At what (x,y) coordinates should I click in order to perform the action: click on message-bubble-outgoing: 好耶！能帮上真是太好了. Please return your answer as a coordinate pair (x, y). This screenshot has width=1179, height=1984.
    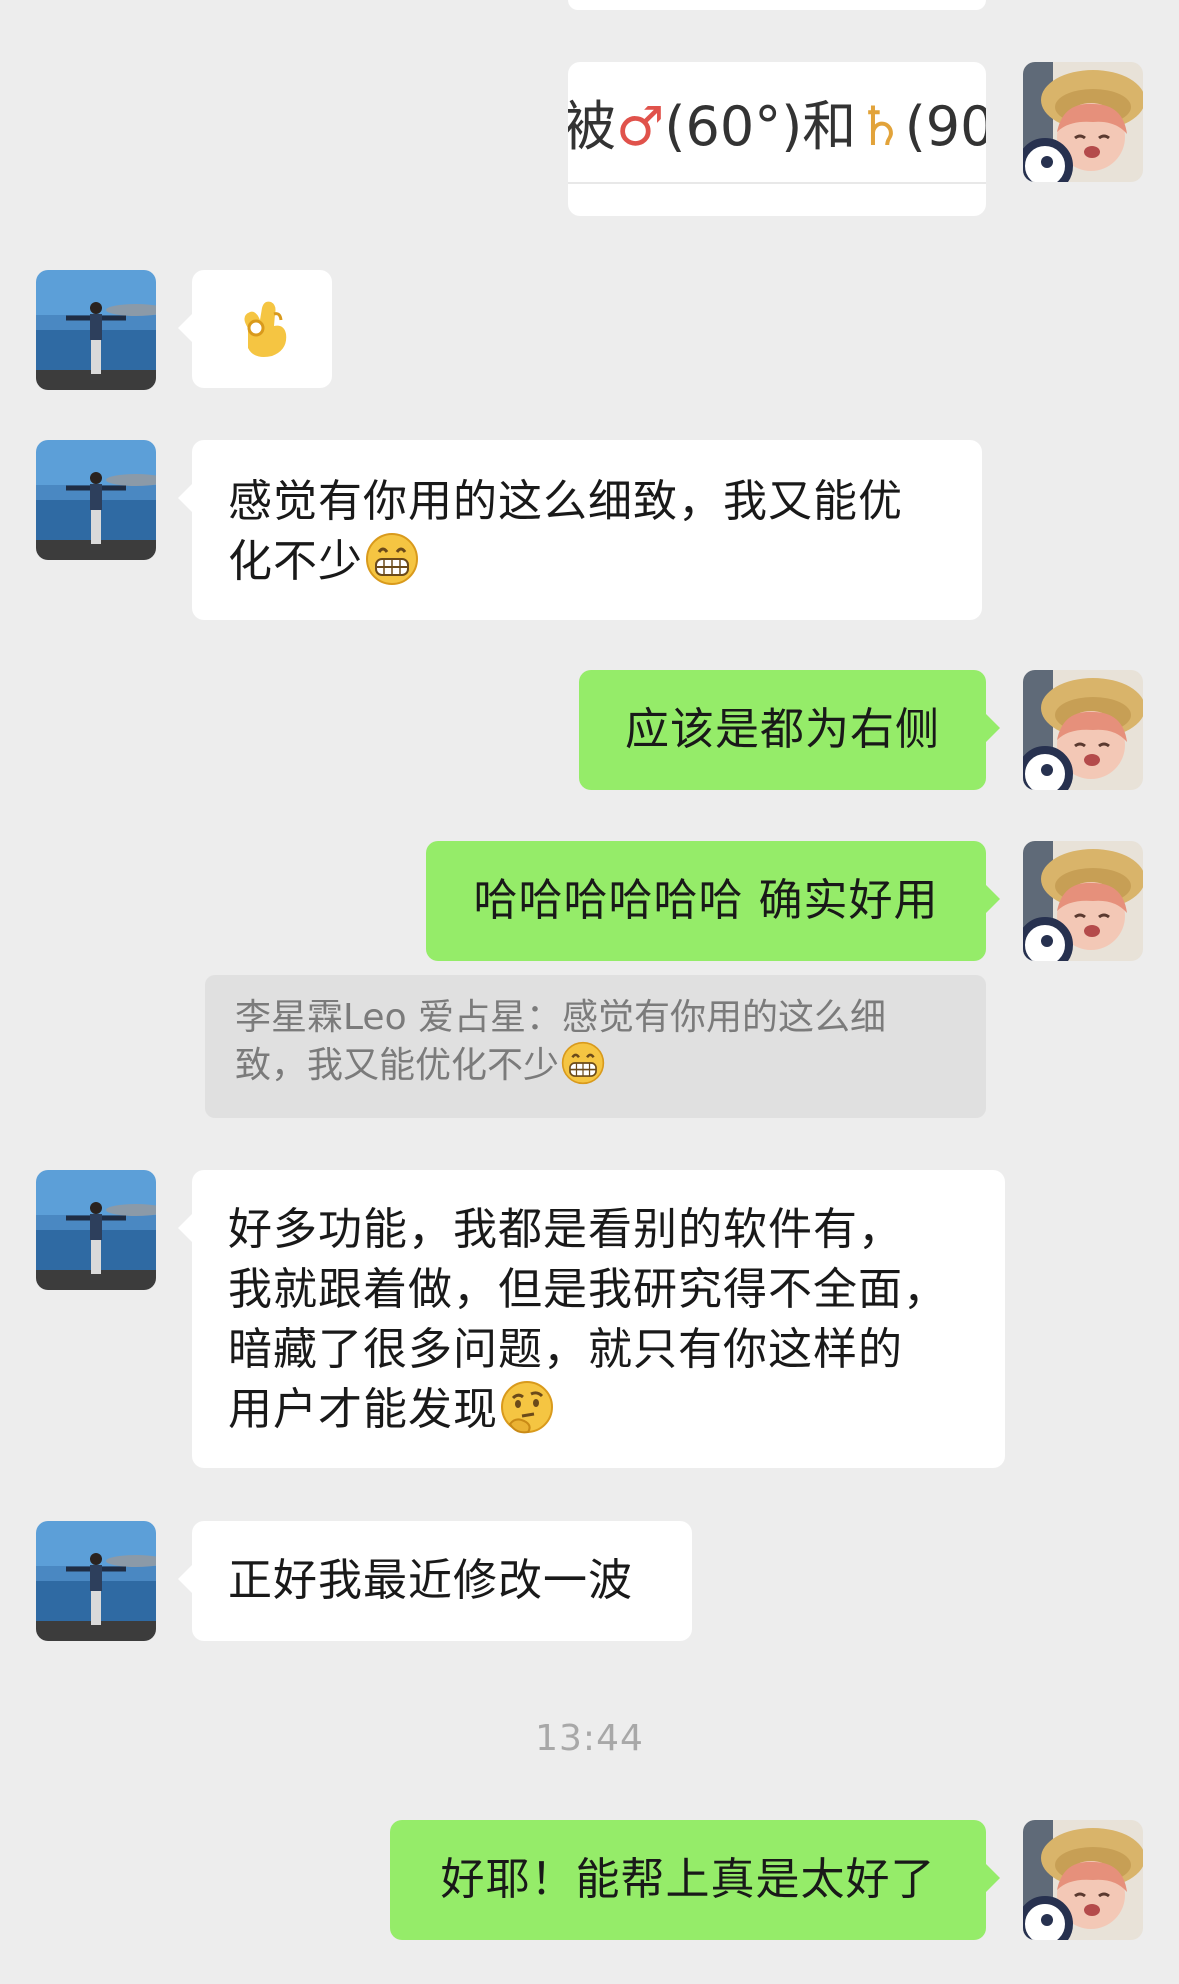
    Looking at the image, I should click on (695, 1880).